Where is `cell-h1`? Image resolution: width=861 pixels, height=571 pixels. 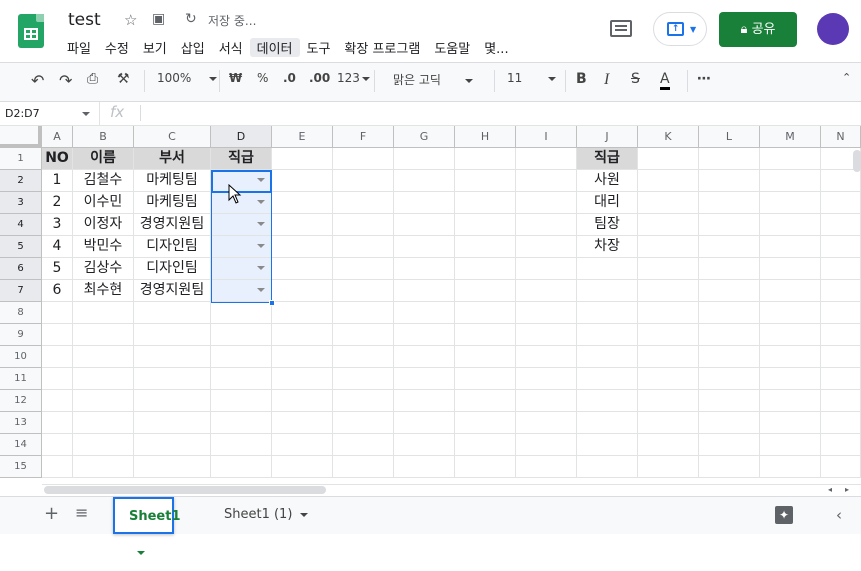
cell-h1 is located at coordinates (485, 159).